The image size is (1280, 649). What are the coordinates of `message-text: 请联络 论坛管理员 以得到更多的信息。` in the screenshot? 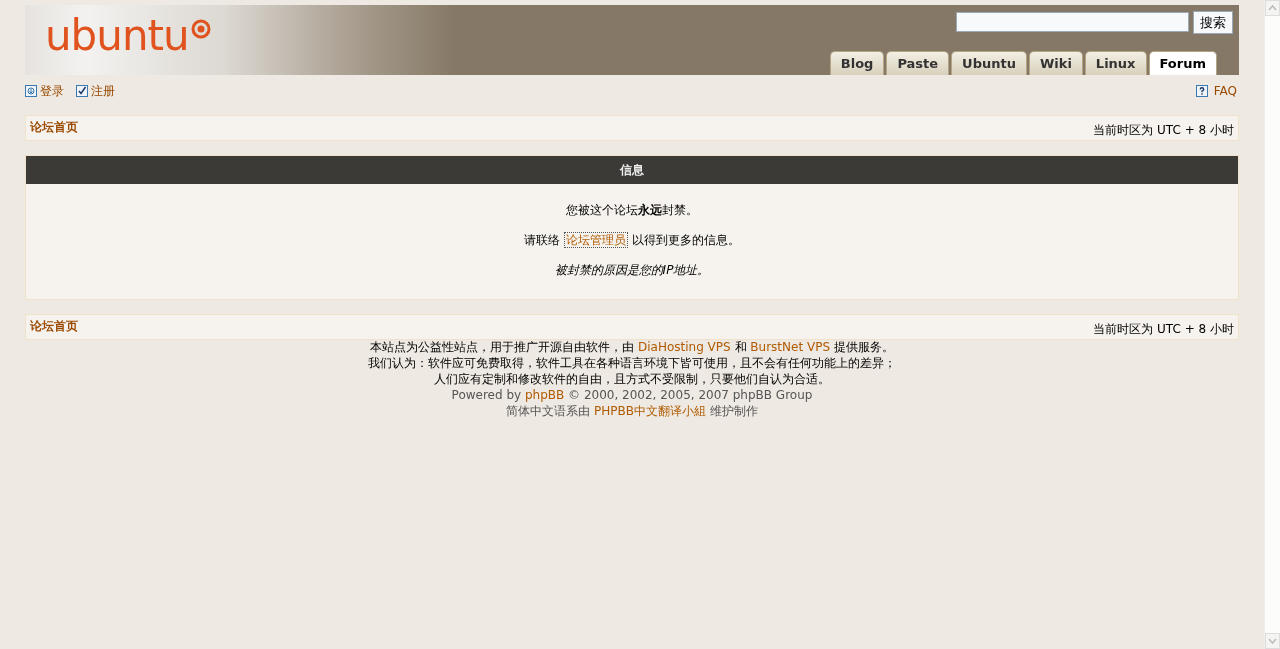 It's located at (632, 240).